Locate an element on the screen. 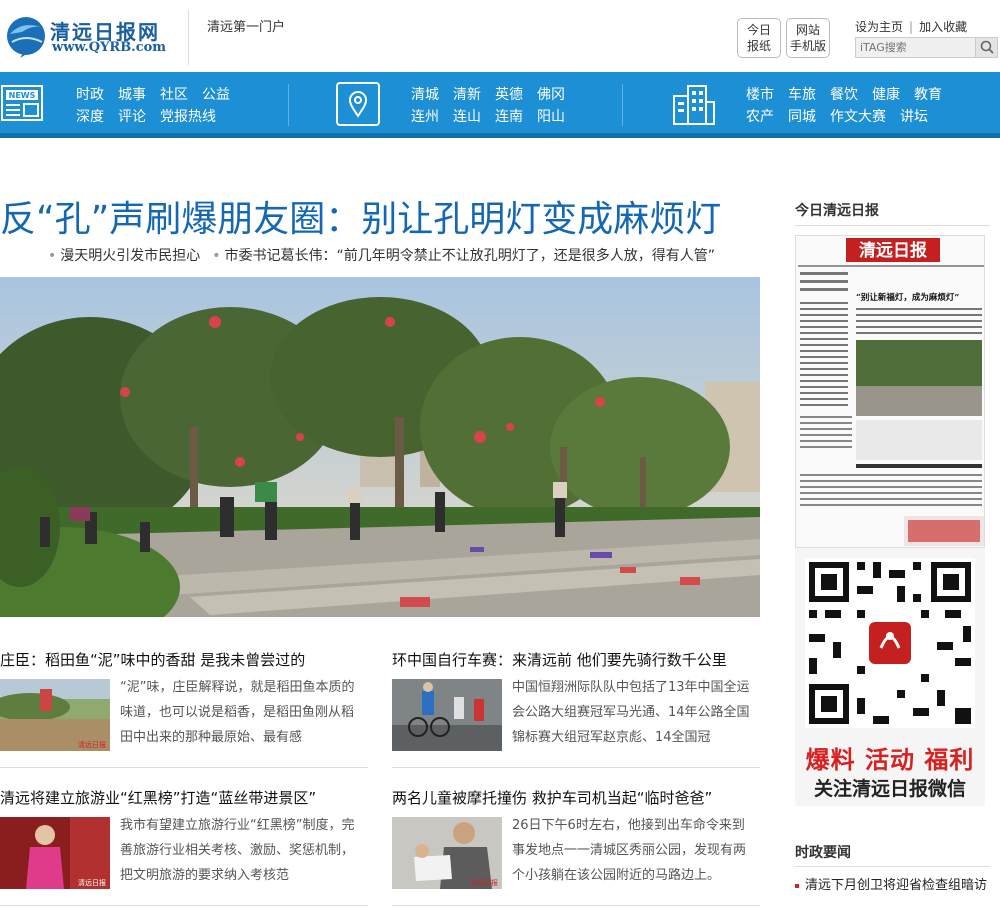  story-title: 环中国自行车赛：来清远前 他们要先骑行数千公里 is located at coordinates (559, 659).